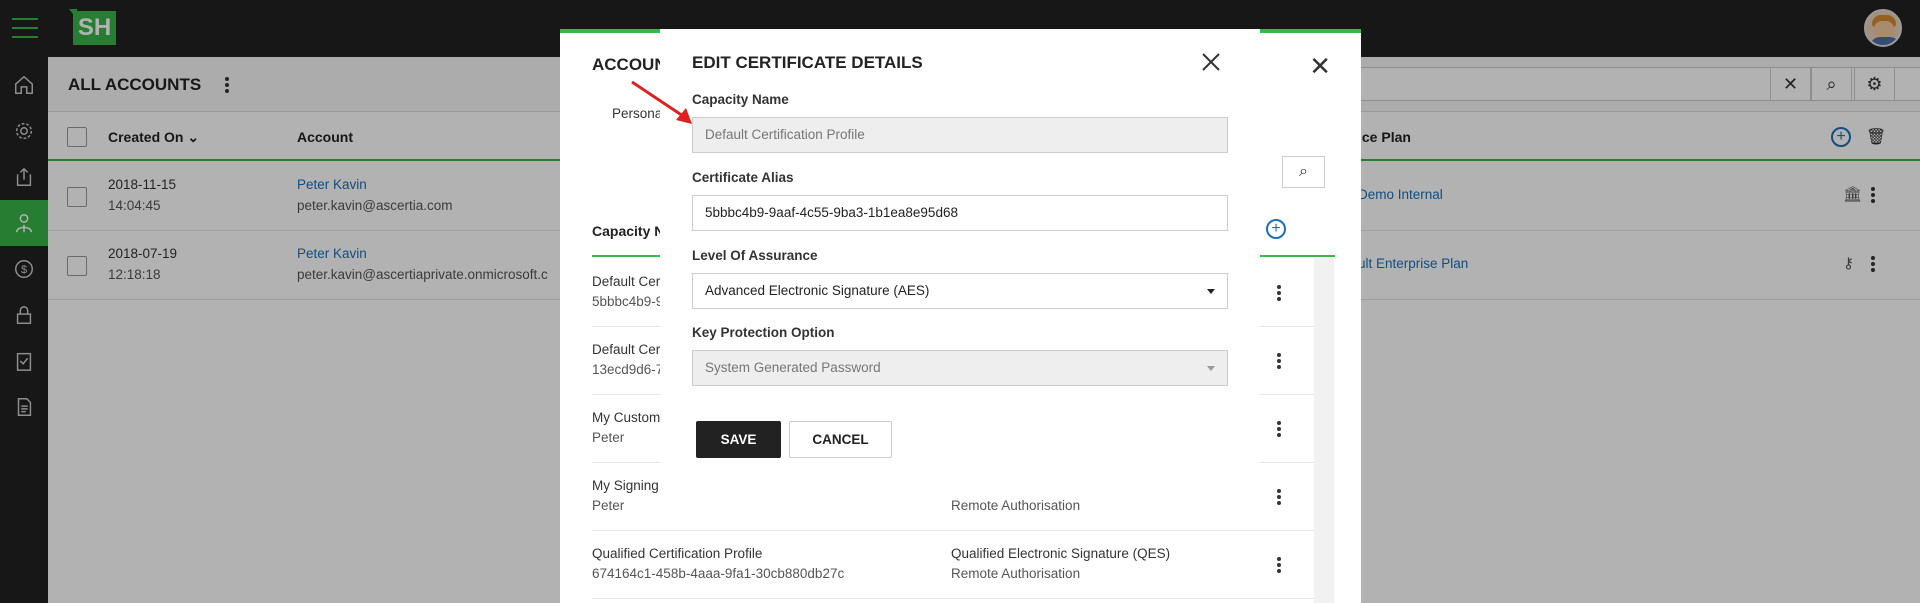 Image resolution: width=1920 pixels, height=603 pixels. I want to click on key-protection-value: System Generated Password, so click(793, 367).